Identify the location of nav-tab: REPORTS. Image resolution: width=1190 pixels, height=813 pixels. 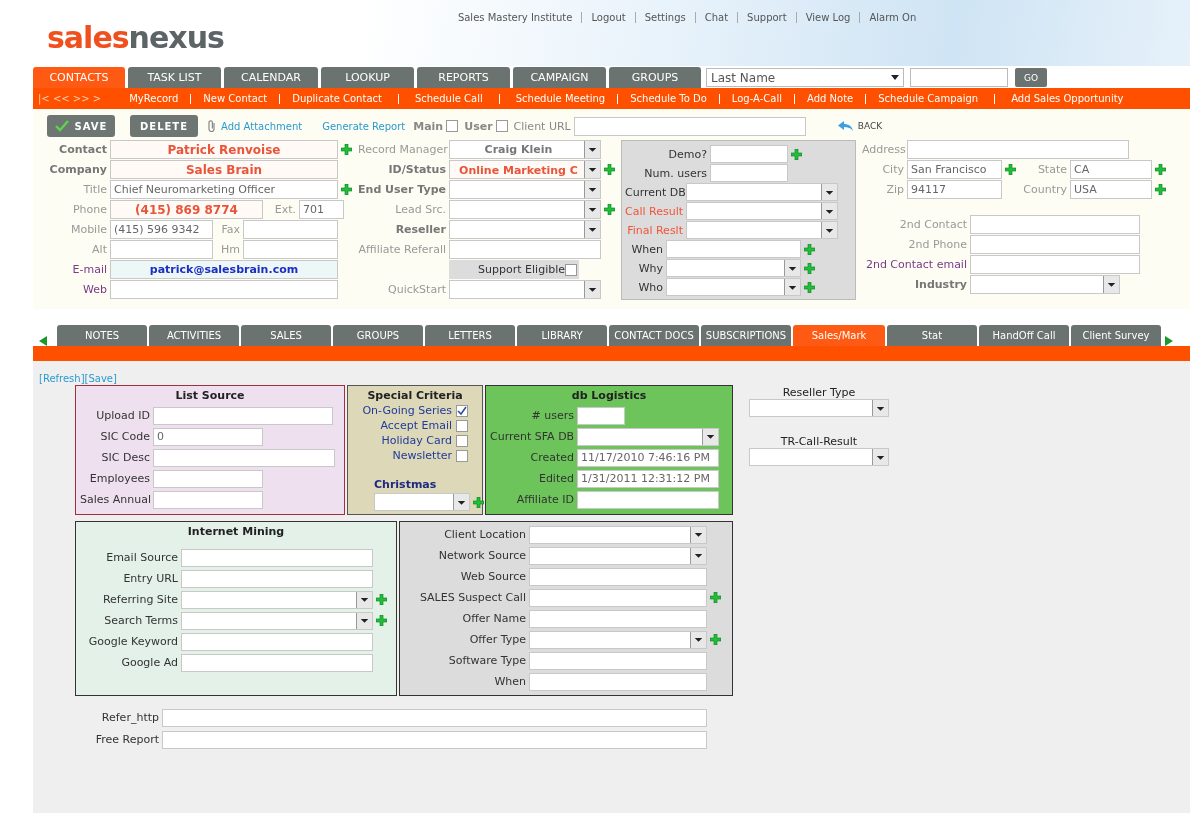
(463, 77).